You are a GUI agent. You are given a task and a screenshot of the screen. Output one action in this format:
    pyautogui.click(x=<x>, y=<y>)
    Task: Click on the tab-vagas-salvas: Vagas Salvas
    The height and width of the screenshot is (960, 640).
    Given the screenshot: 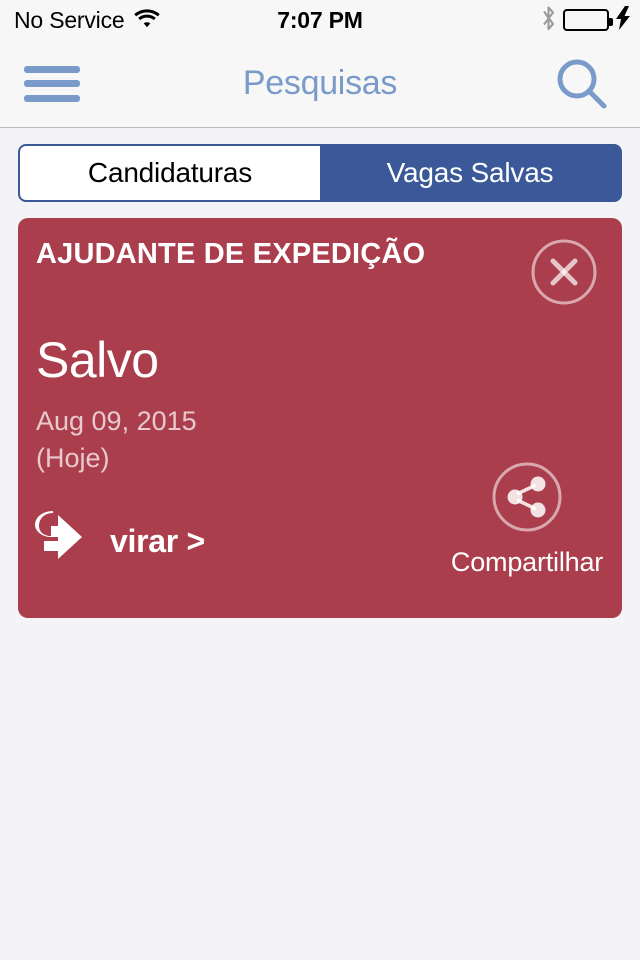 What is the action you would take?
    pyautogui.click(x=470, y=173)
    